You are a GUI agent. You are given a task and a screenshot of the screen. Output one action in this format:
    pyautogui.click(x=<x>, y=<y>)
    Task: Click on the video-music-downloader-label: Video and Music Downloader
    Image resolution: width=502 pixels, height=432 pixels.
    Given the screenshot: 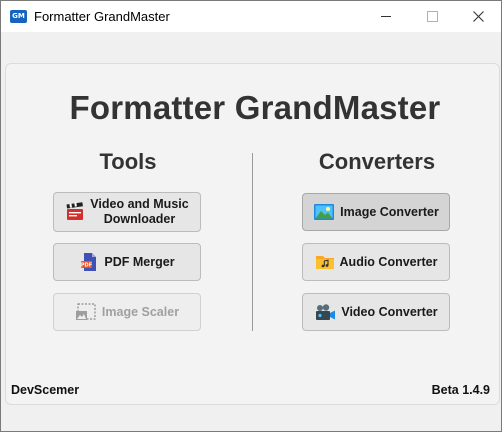 What is the action you would take?
    pyautogui.click(x=139, y=212)
    